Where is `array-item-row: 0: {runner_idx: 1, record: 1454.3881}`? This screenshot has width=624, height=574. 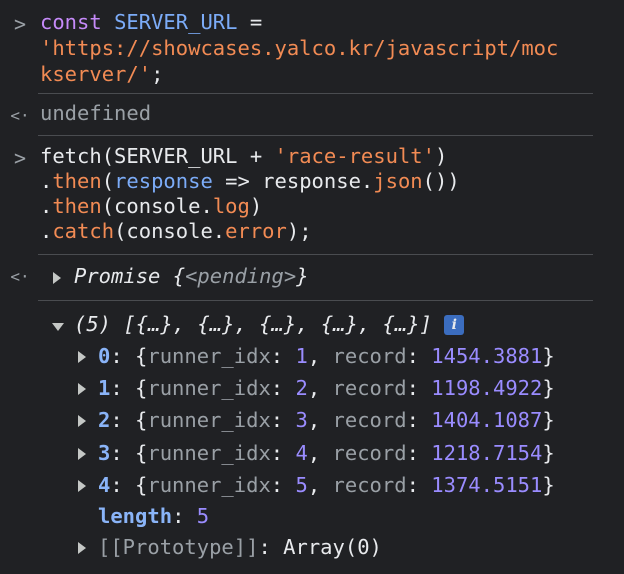
array-item-row: 0: {runner_idx: 1, record: 1454.3881} is located at coordinates (326, 356).